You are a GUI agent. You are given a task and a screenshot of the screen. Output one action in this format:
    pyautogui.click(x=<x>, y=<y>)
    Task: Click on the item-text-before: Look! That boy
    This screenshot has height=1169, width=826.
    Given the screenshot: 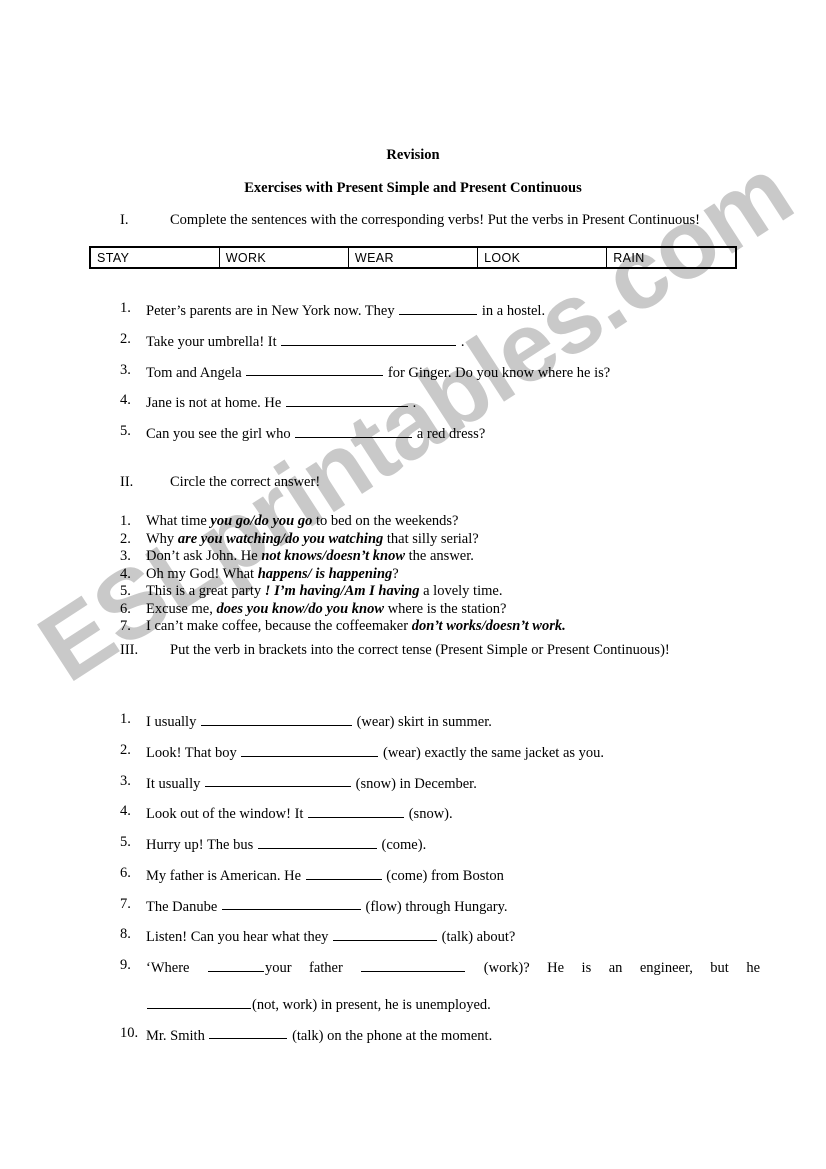 What is the action you would take?
    pyautogui.click(x=193, y=752)
    